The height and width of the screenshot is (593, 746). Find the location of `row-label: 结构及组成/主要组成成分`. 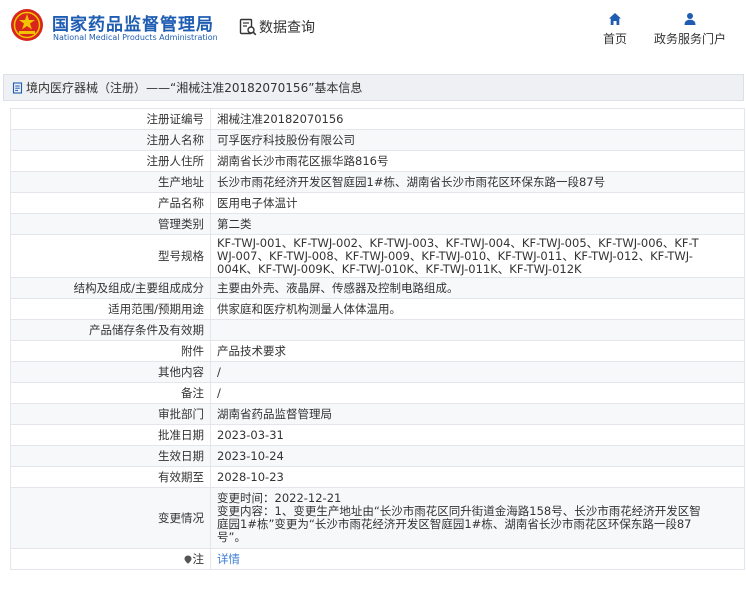

row-label: 结构及组成/主要组成成分 is located at coordinates (110, 288).